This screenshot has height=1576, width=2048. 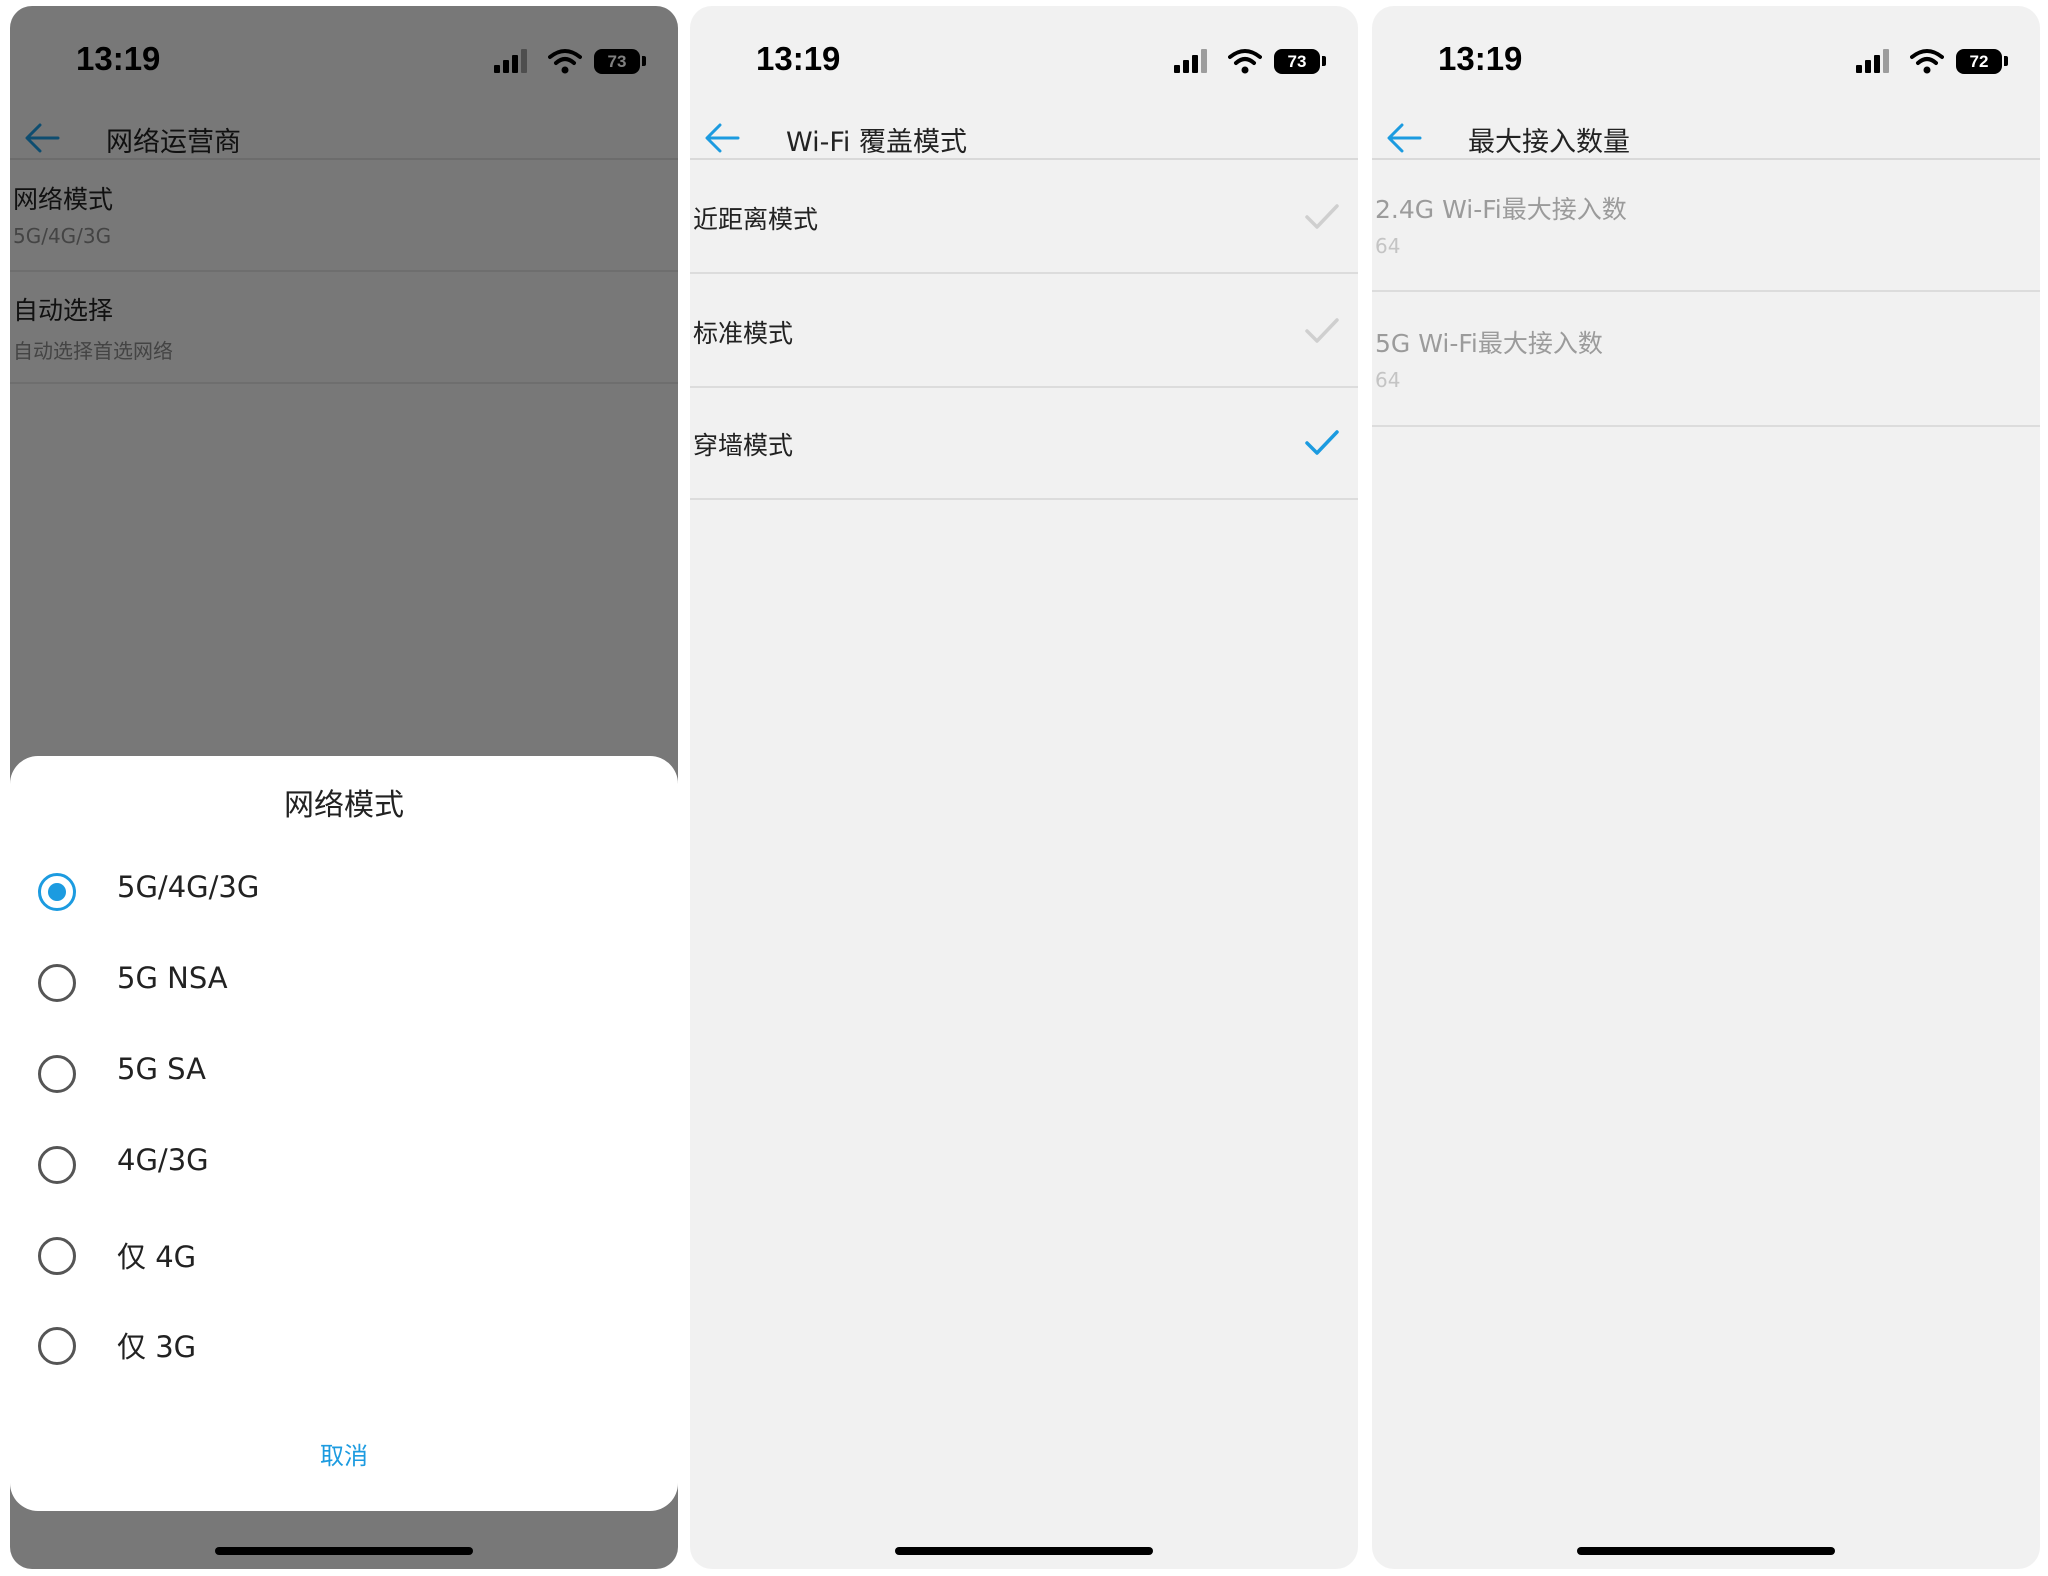 I want to click on list-item-close-range-mode: 近距离模式, so click(x=1024, y=218).